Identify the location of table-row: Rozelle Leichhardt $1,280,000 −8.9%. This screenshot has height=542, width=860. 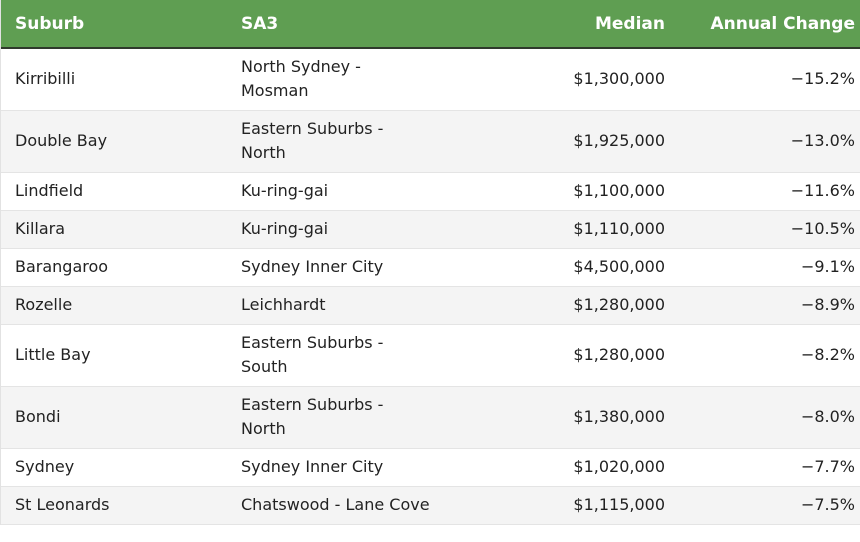
(430, 305).